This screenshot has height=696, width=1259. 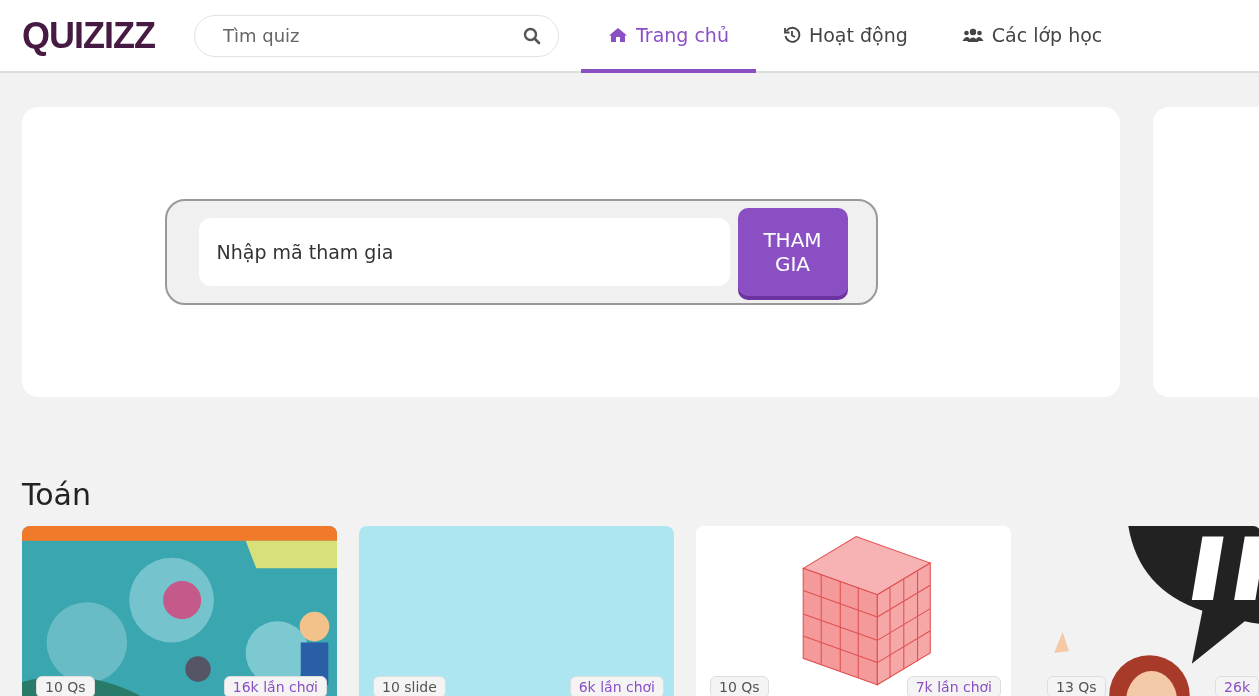 I want to click on nav-tab: Trang chủ, so click(x=668, y=36).